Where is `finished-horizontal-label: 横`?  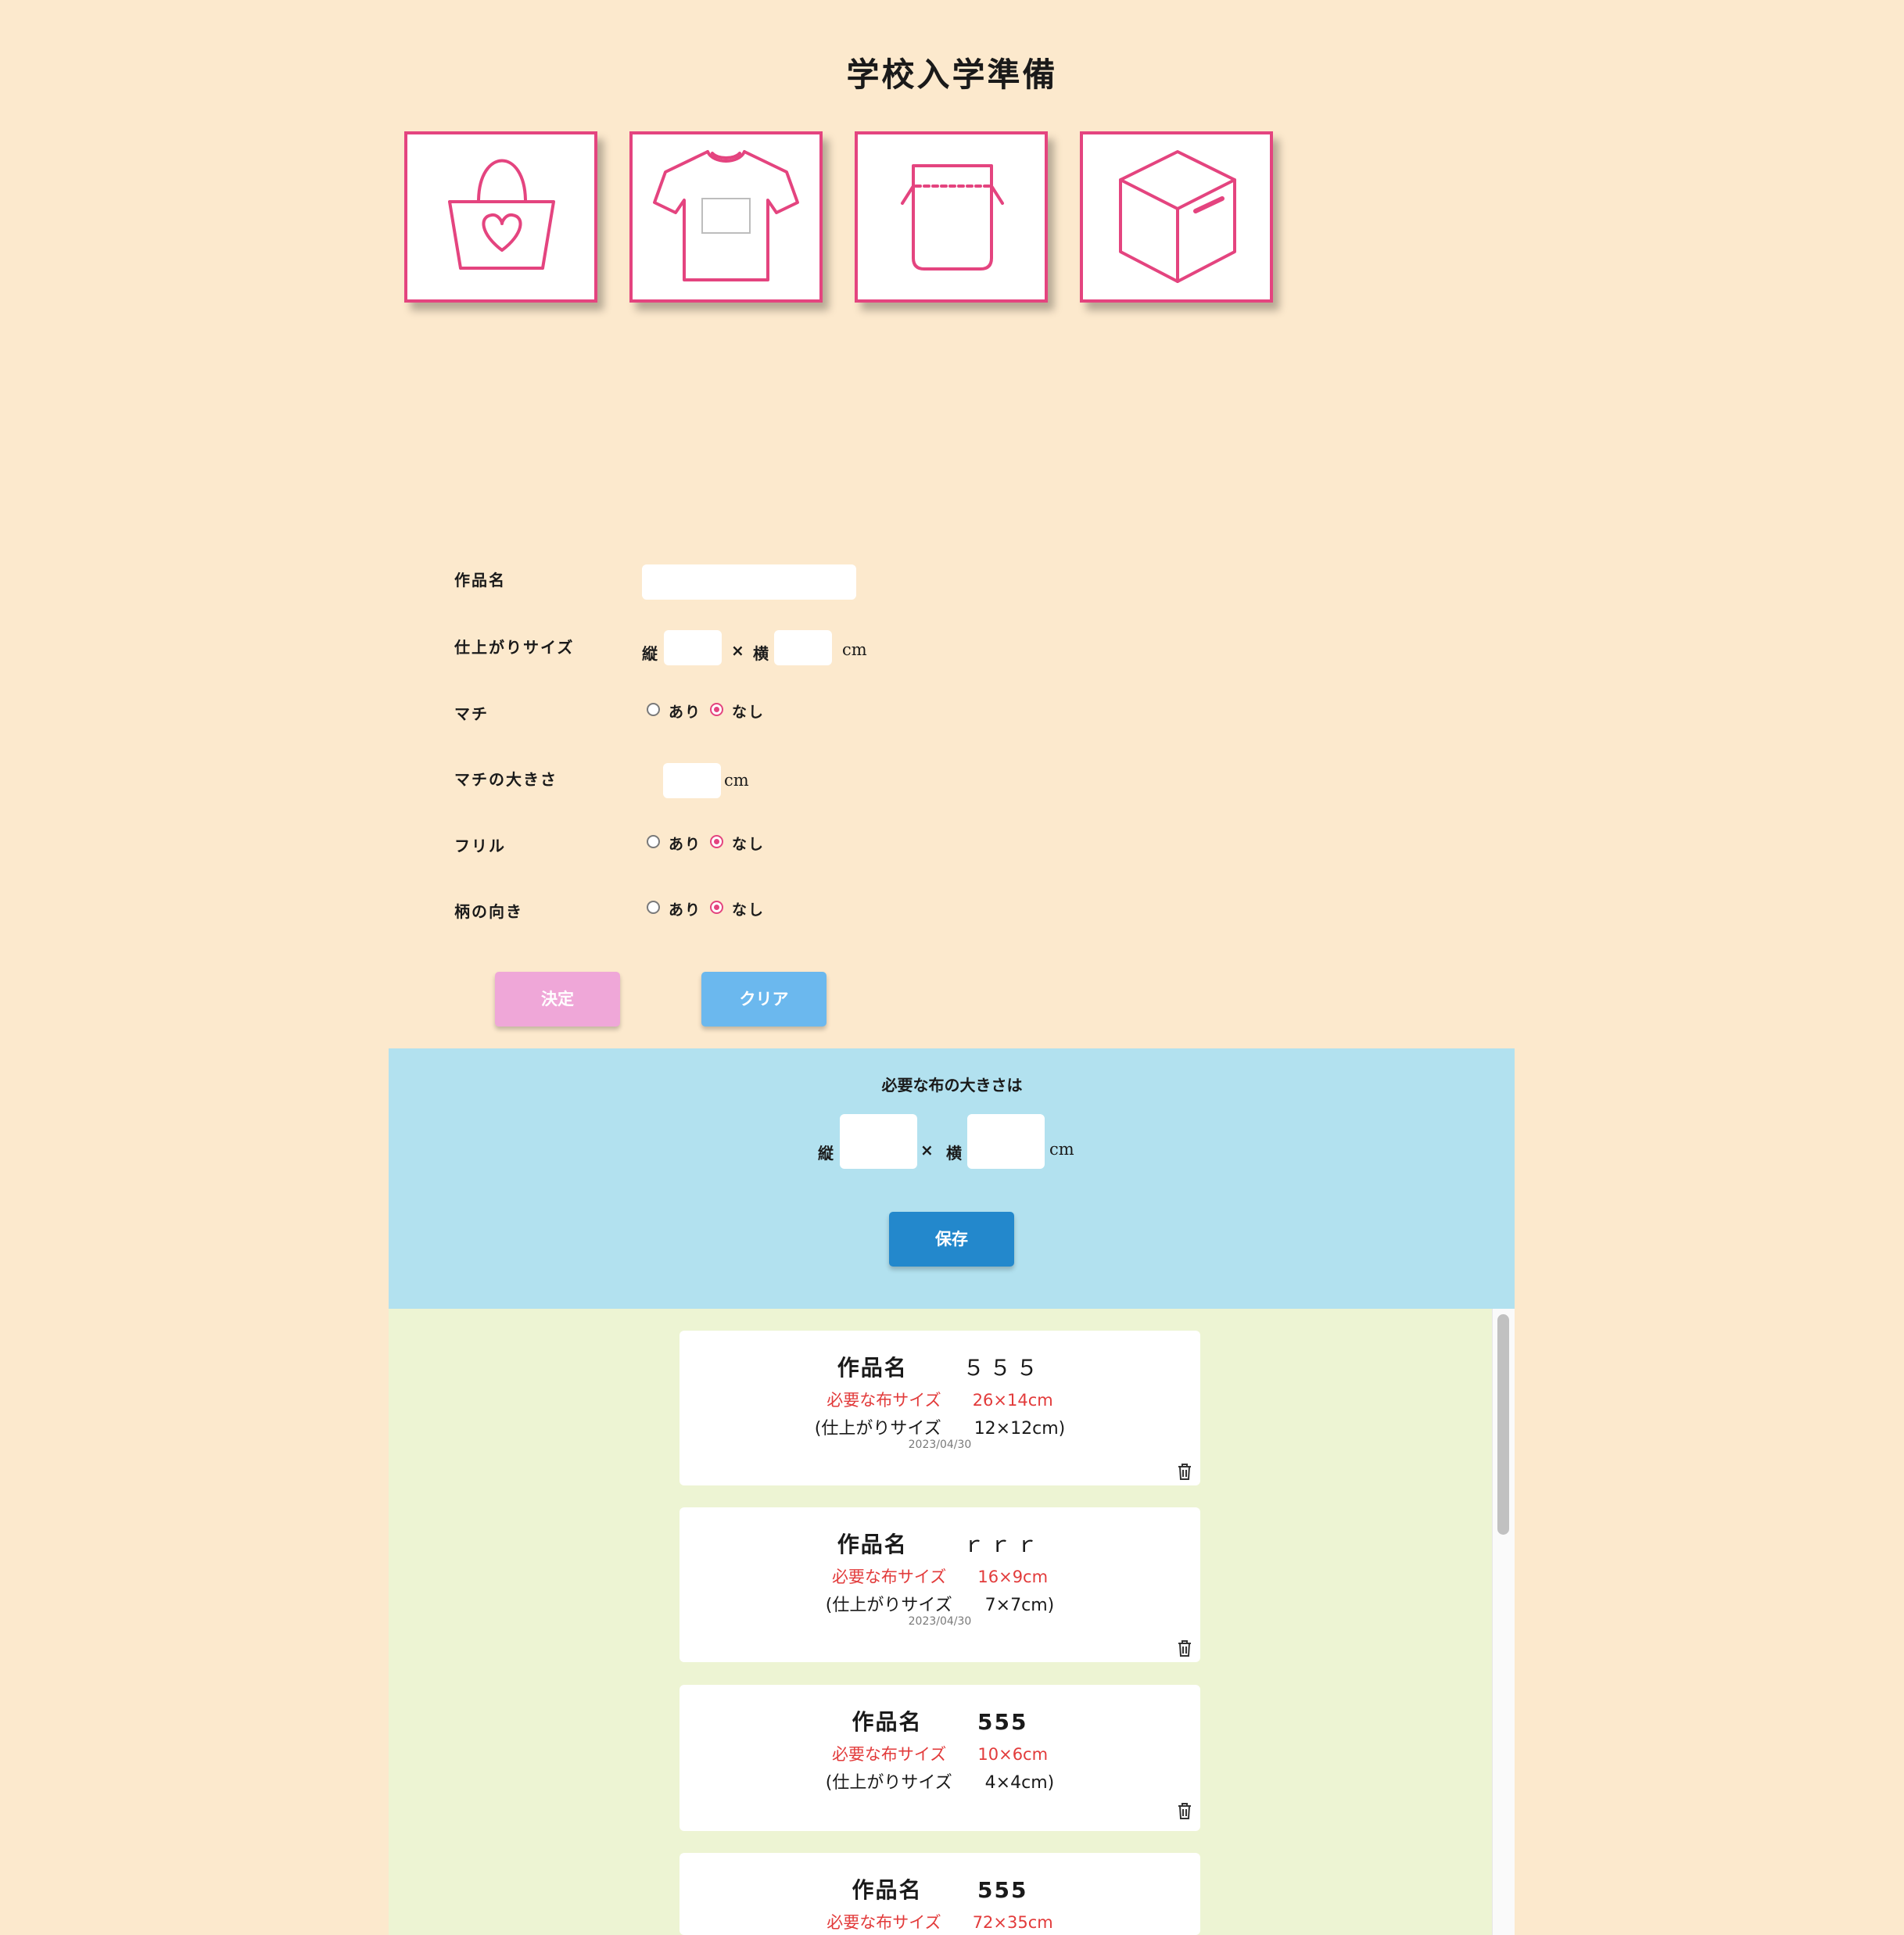
finished-horizontal-label: 横 is located at coordinates (761, 653).